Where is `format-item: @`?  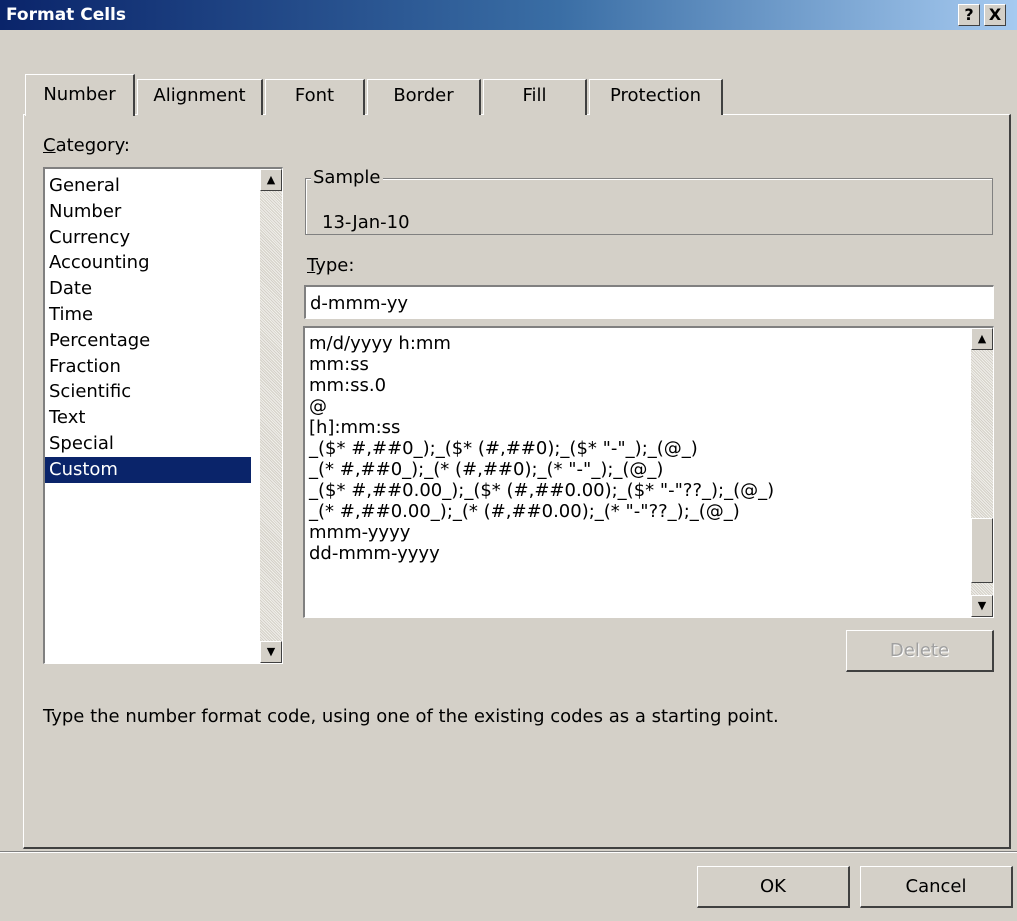
format-item: @ is located at coordinates (637, 406).